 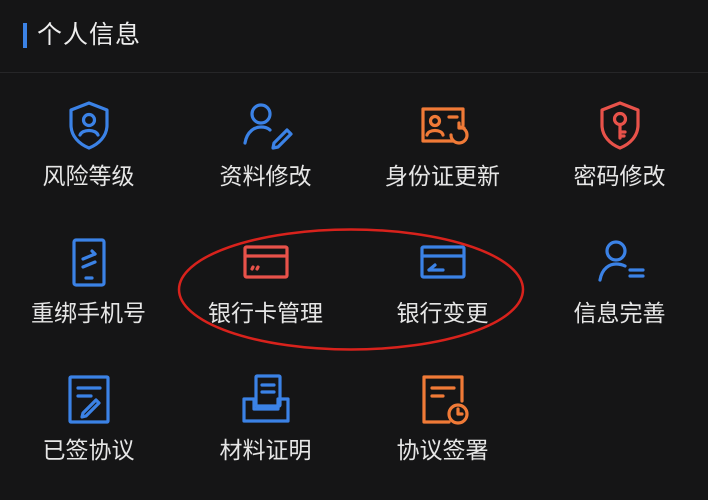 I want to click on tile-risk-level: 风险等级, so click(x=88, y=141).